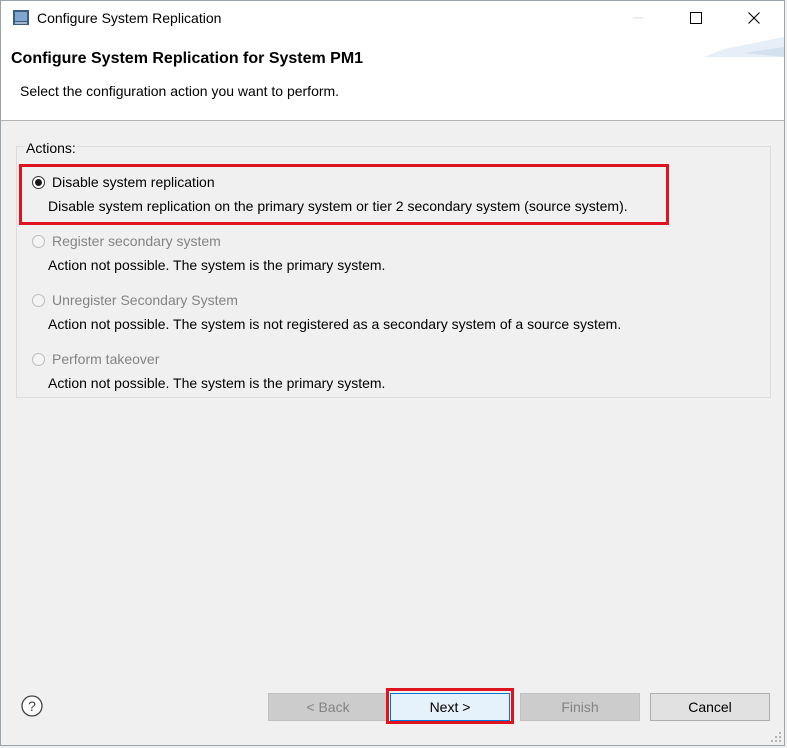  Describe the element at coordinates (38, 241) in the screenshot. I see `register-secondary-radio` at that location.